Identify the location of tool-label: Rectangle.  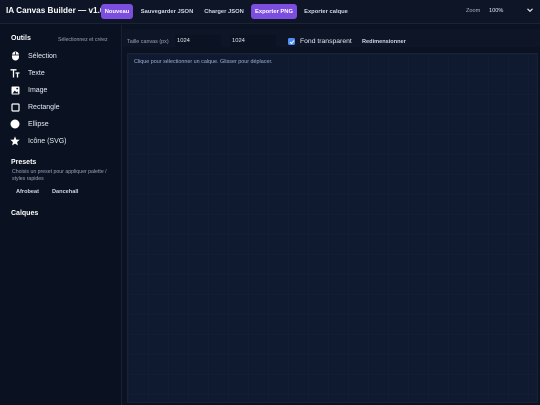
(44, 107).